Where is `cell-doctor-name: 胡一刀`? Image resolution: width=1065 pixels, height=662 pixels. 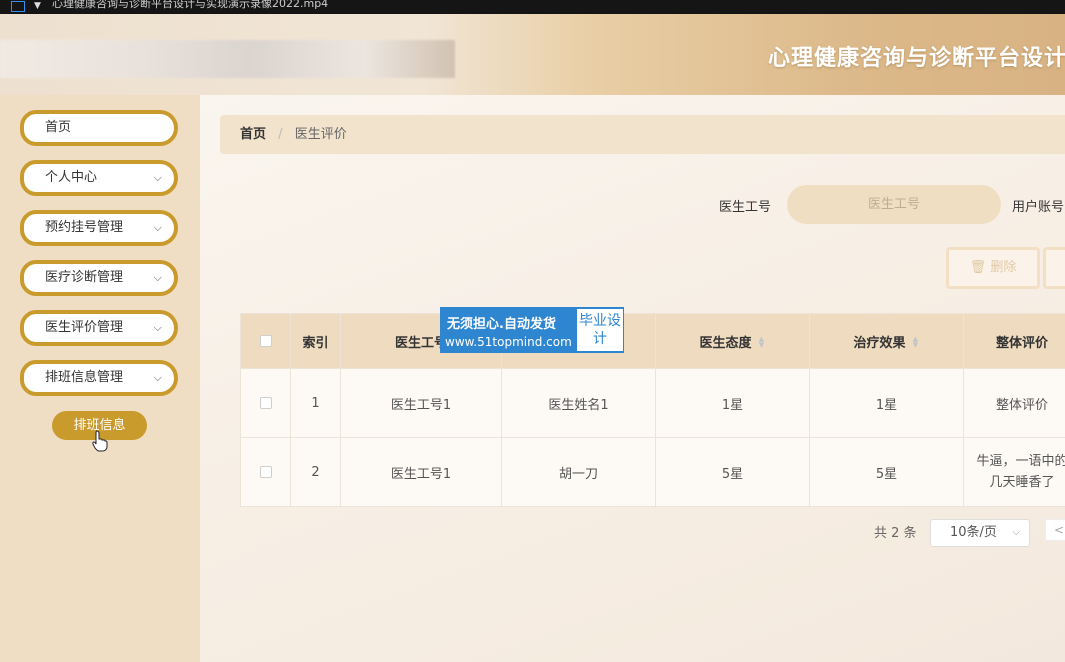 cell-doctor-name: 胡一刀 is located at coordinates (578, 472).